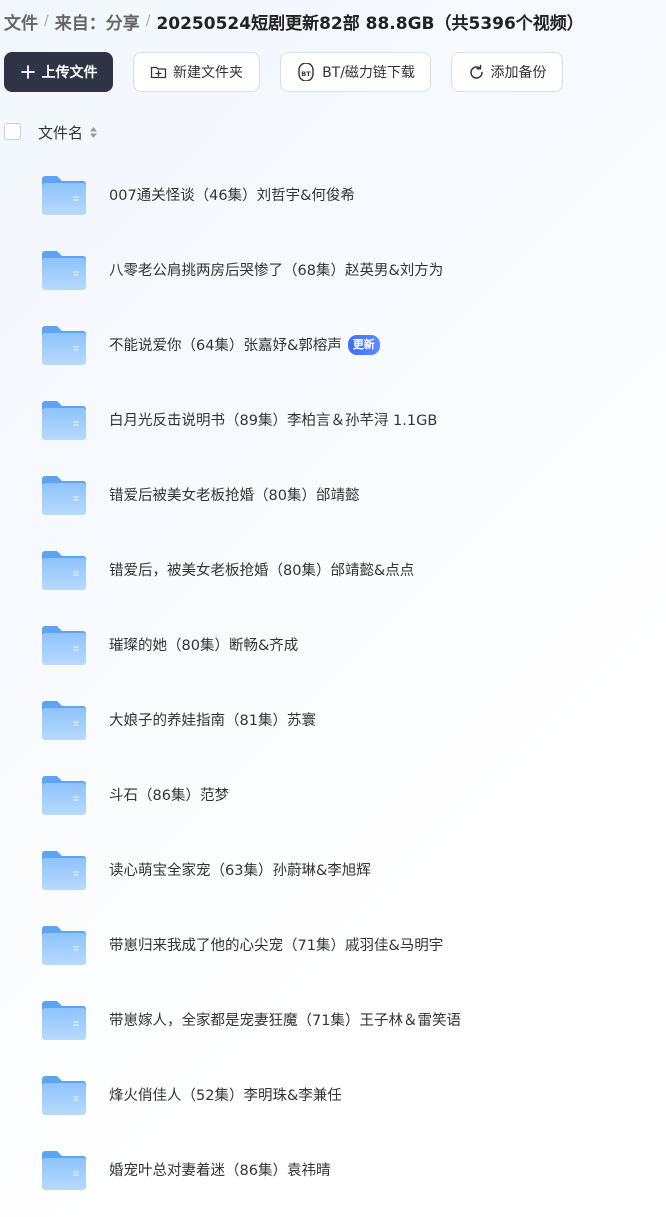  I want to click on file-name-text: 007通关怪谈（46集）刘哲宇&何俊希, so click(232, 196).